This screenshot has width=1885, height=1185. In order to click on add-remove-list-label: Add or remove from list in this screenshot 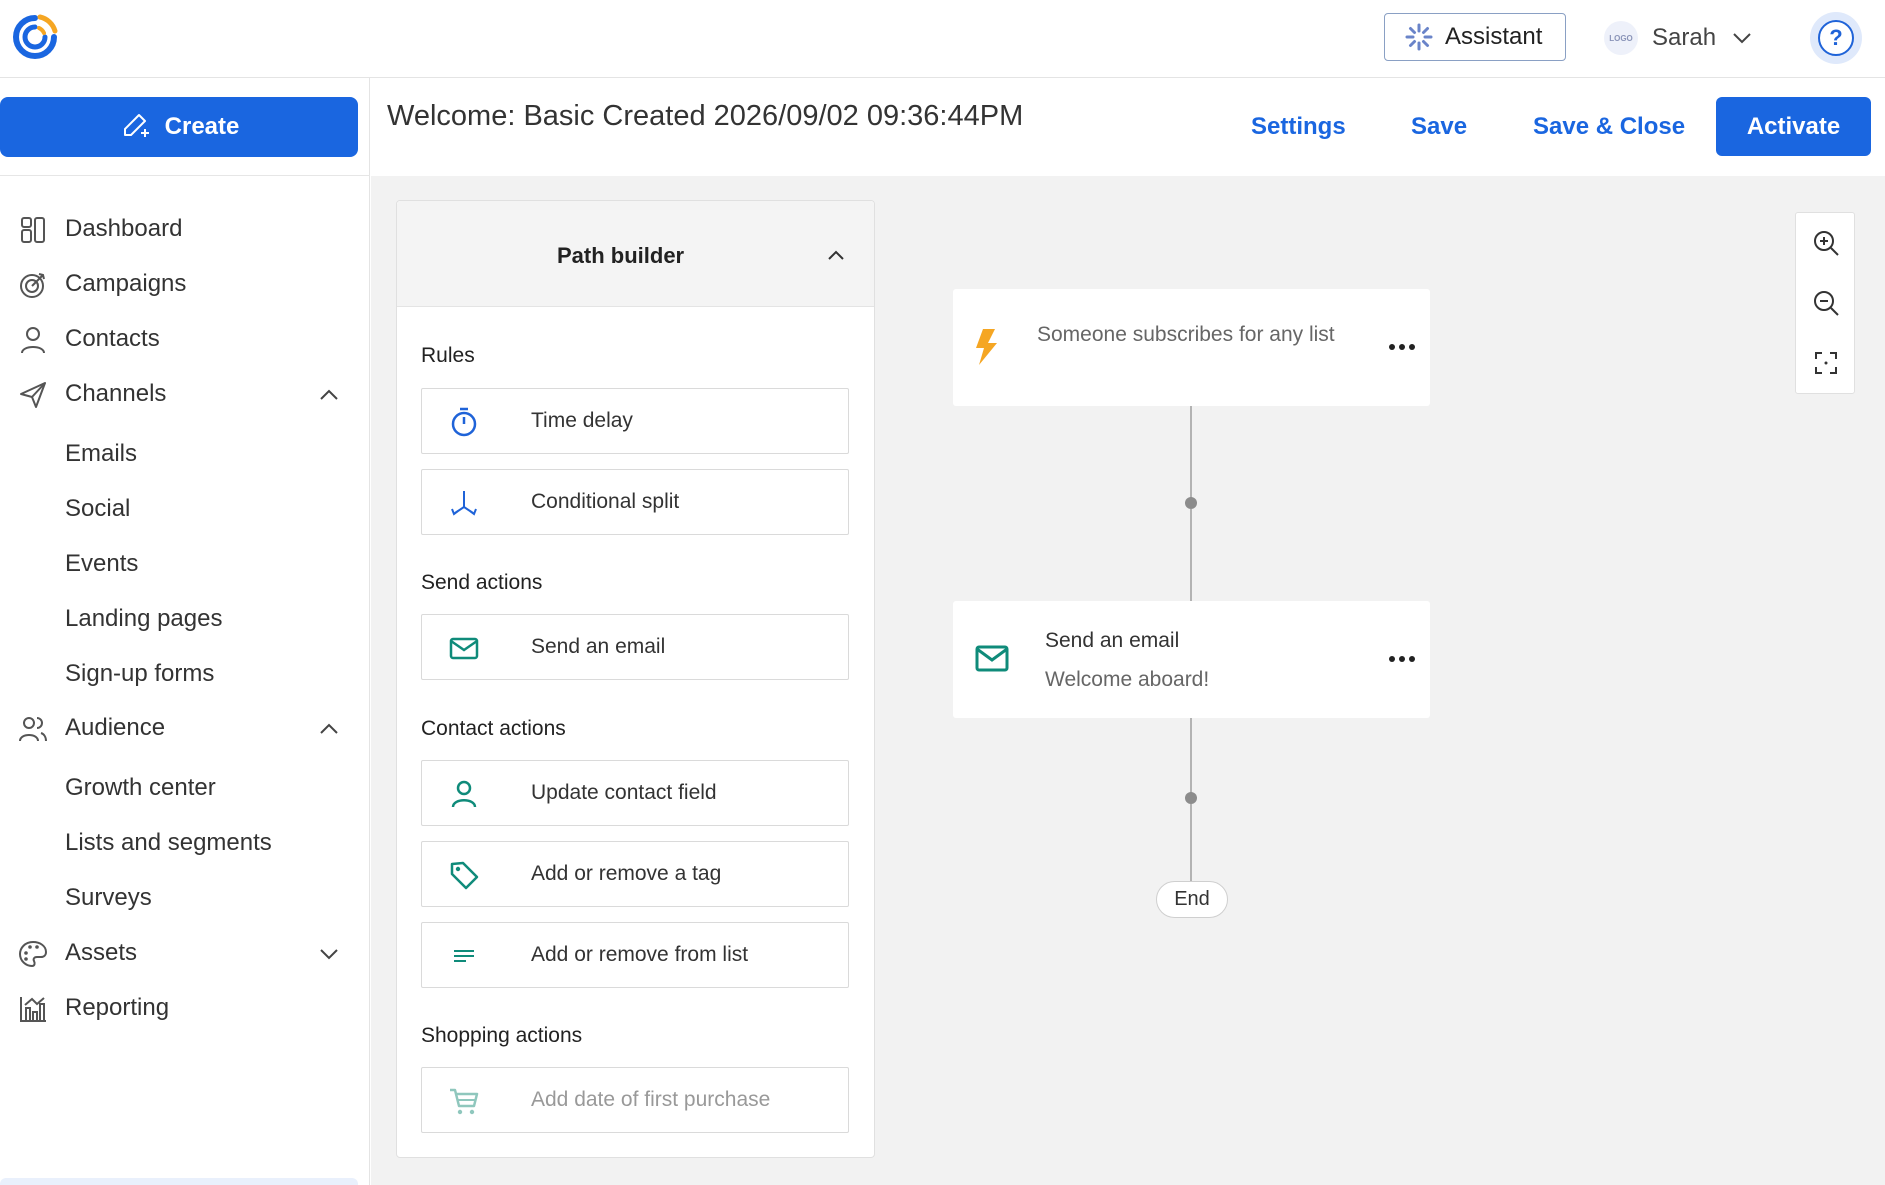, I will do `click(640, 954)`.